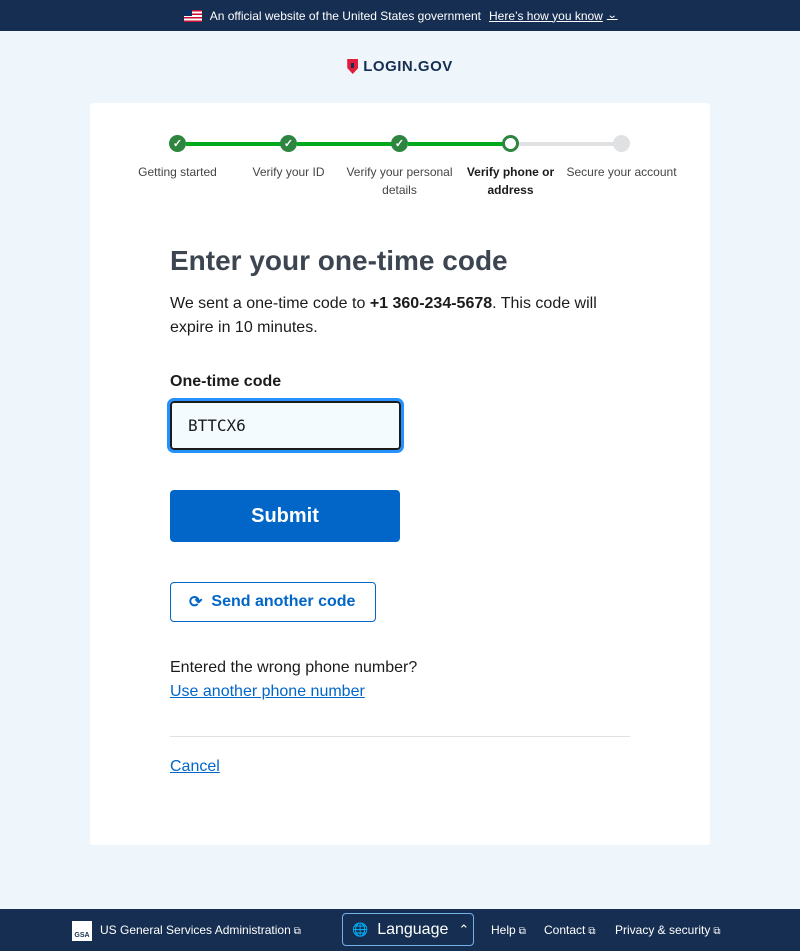 This screenshot has width=800, height=951. I want to click on step-incomplete-icon, so click(621, 143).